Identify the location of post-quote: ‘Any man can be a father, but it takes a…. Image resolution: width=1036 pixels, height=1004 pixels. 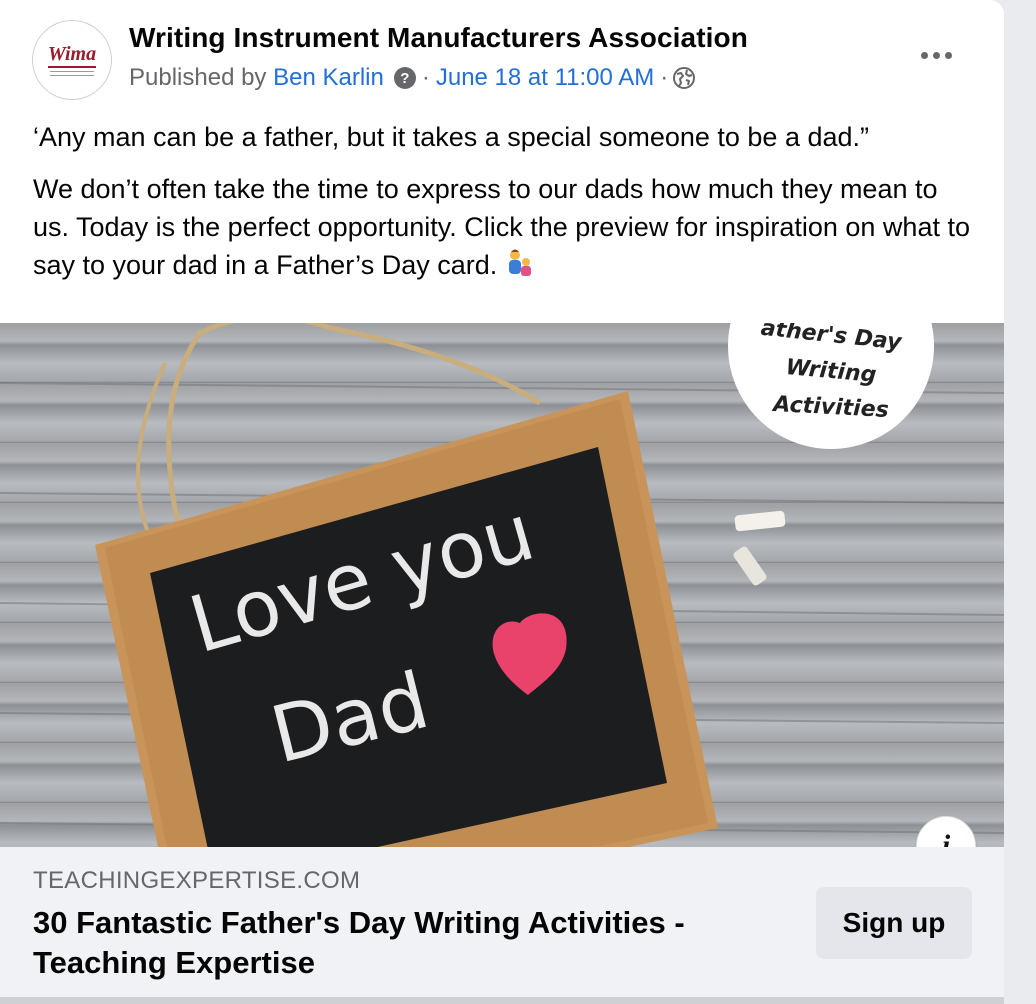
(451, 137).